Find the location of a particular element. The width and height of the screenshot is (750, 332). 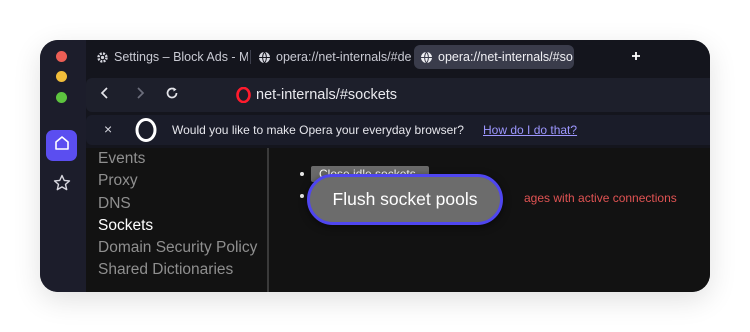

maximize-window-button is located at coordinates (61, 97).